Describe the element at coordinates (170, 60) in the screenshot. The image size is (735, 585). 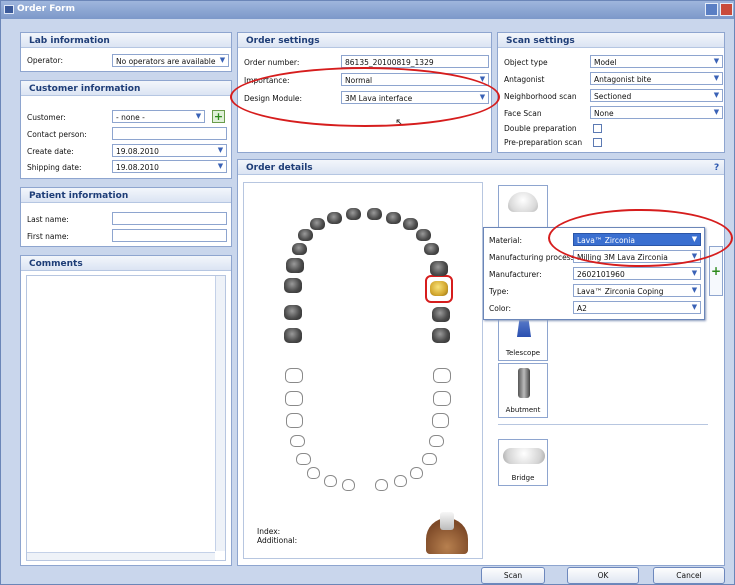
I see `operator-select: No operators are available ▼` at that location.